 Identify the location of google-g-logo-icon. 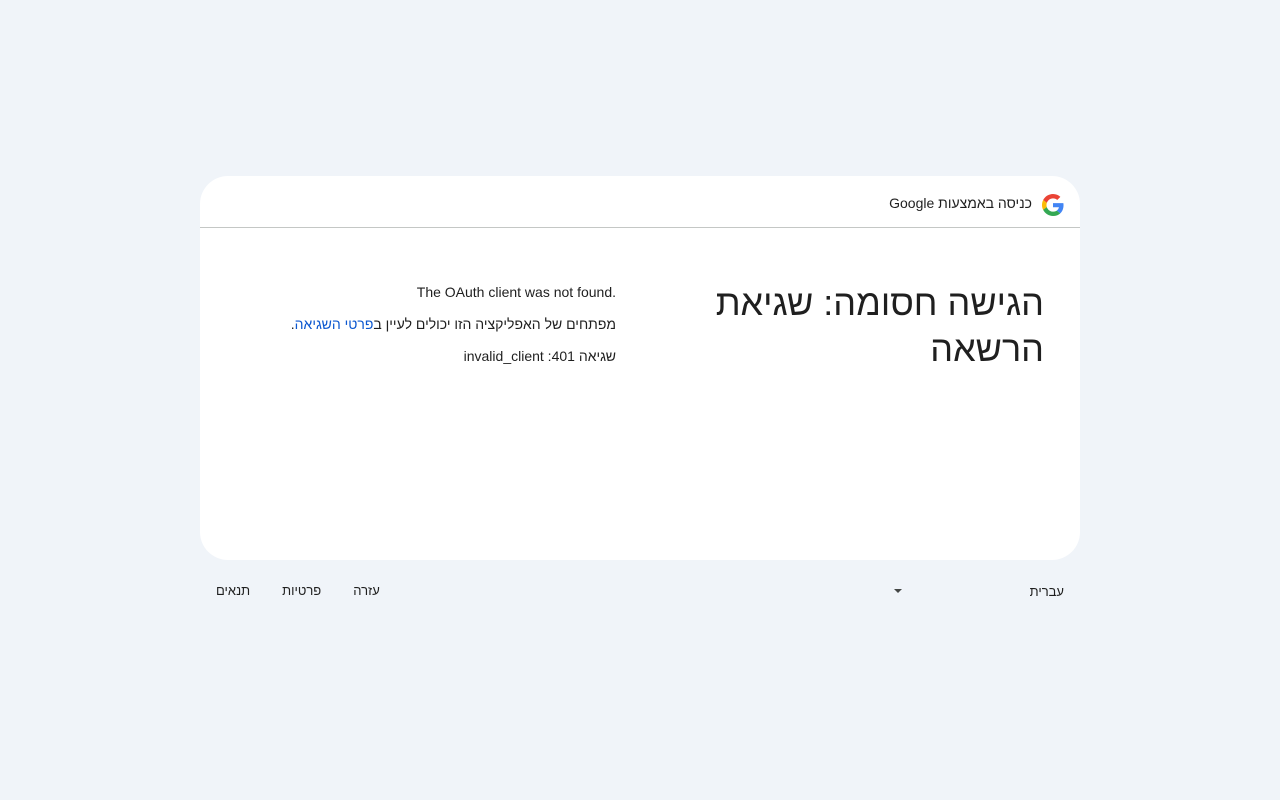
(1053, 205).